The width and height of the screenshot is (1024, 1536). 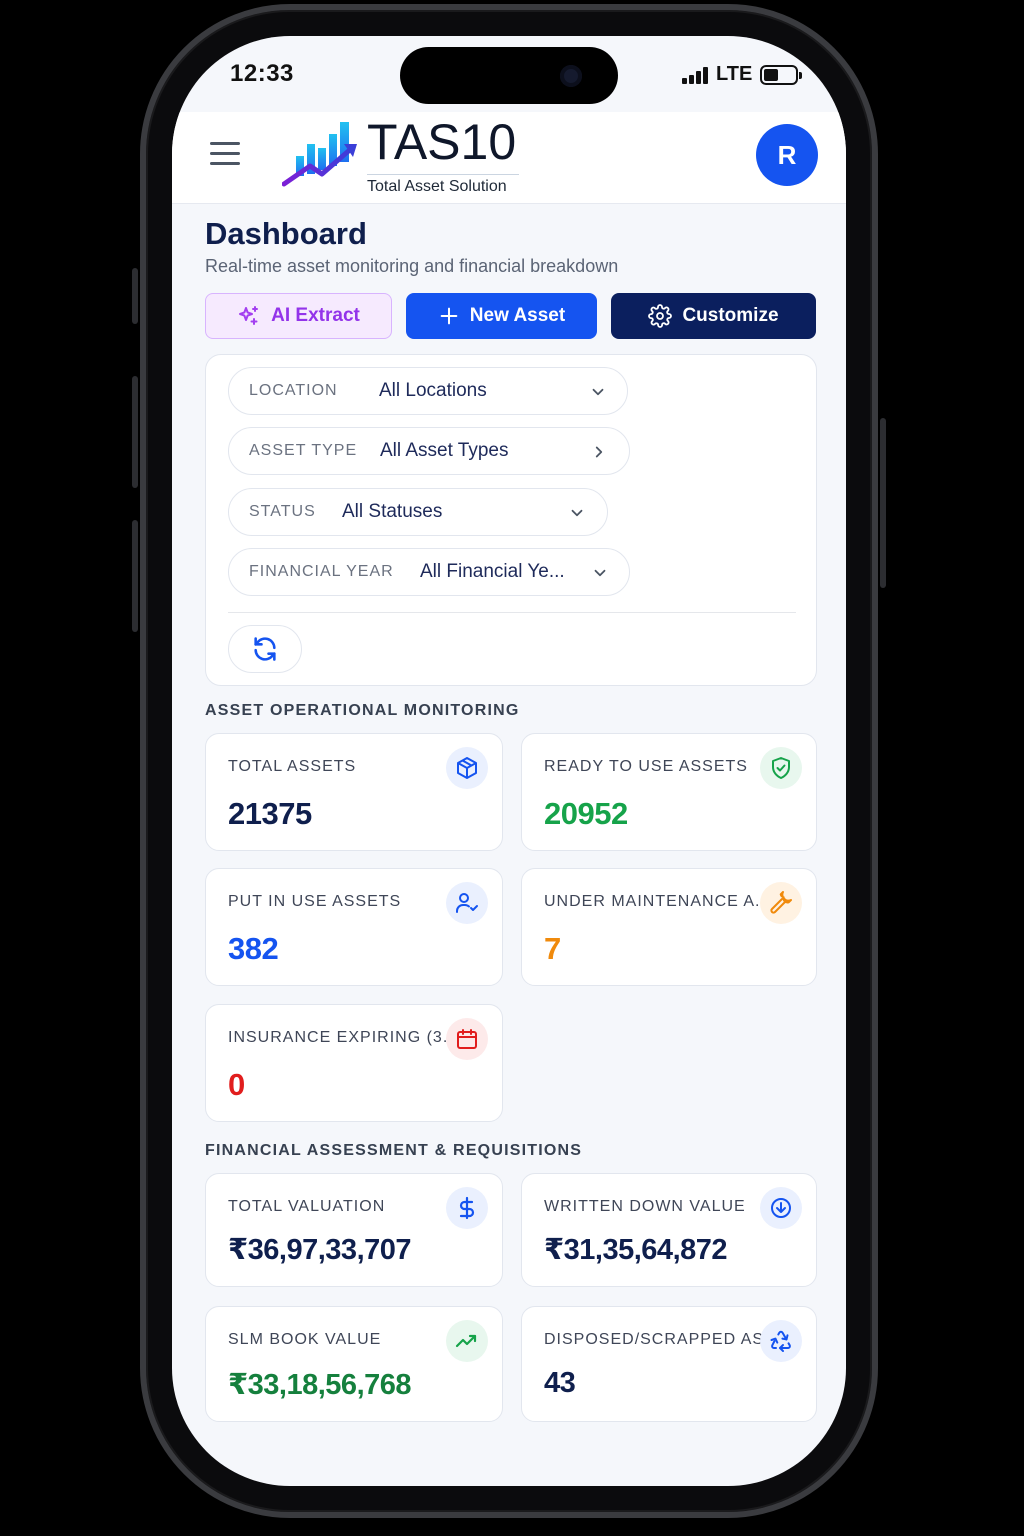 I want to click on new-asset-button: New Asset, so click(x=501, y=316).